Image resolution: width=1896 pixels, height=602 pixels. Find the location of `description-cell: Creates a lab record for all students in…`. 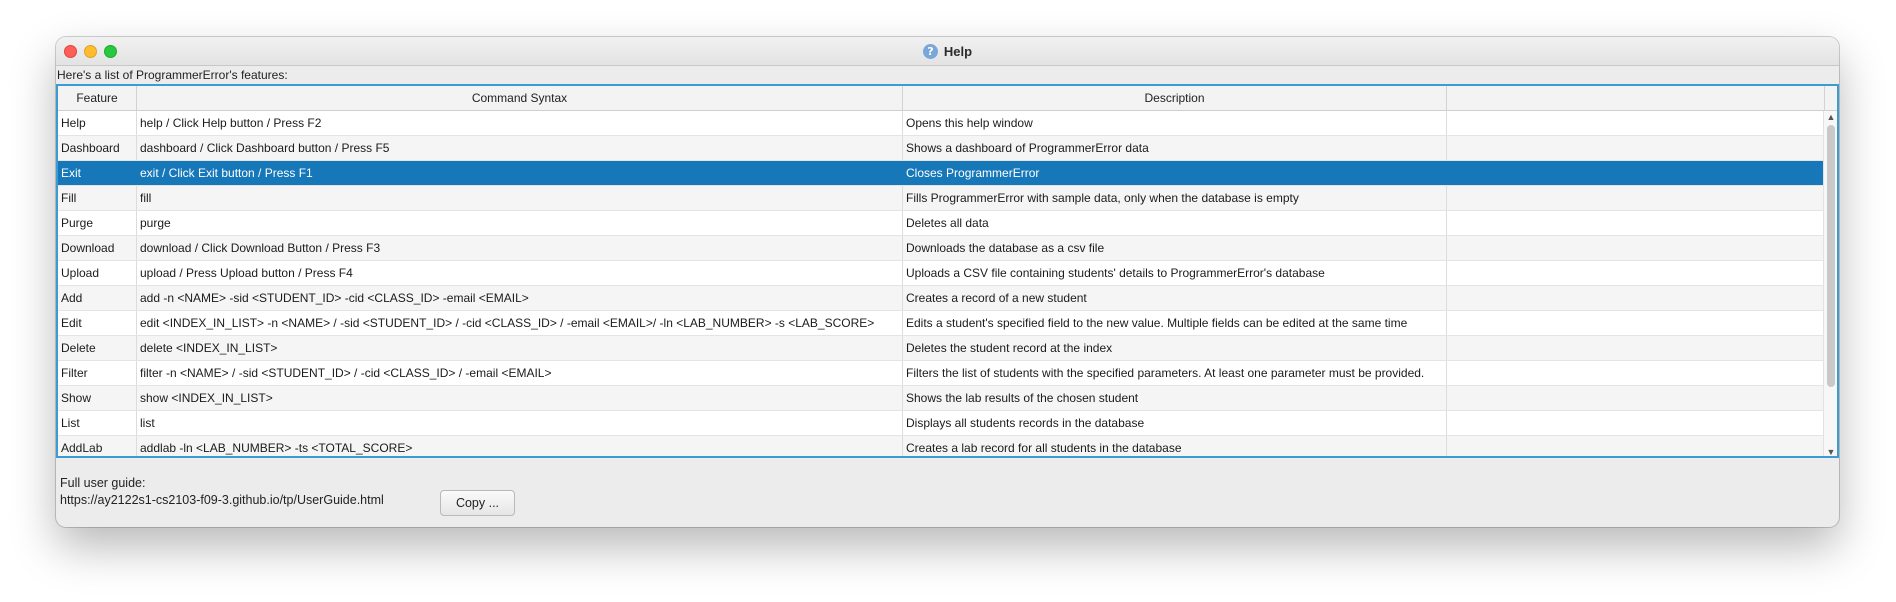

description-cell: Creates a lab record for all students in… is located at coordinates (1175, 446).